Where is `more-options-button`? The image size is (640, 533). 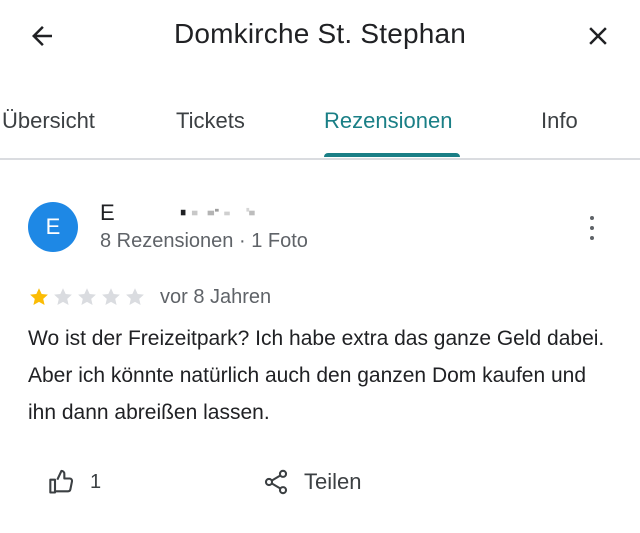
more-options-button is located at coordinates (592, 228).